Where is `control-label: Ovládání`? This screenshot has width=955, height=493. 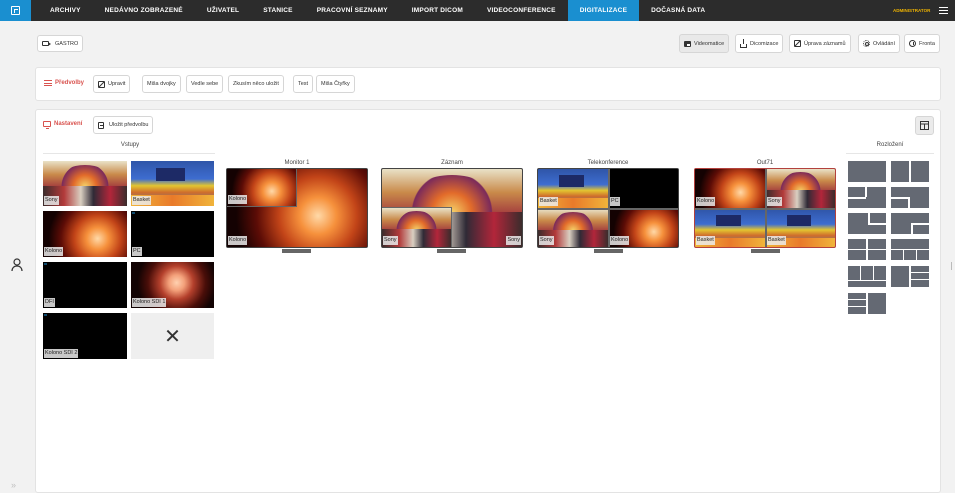
control-label: Ovládání is located at coordinates (884, 43).